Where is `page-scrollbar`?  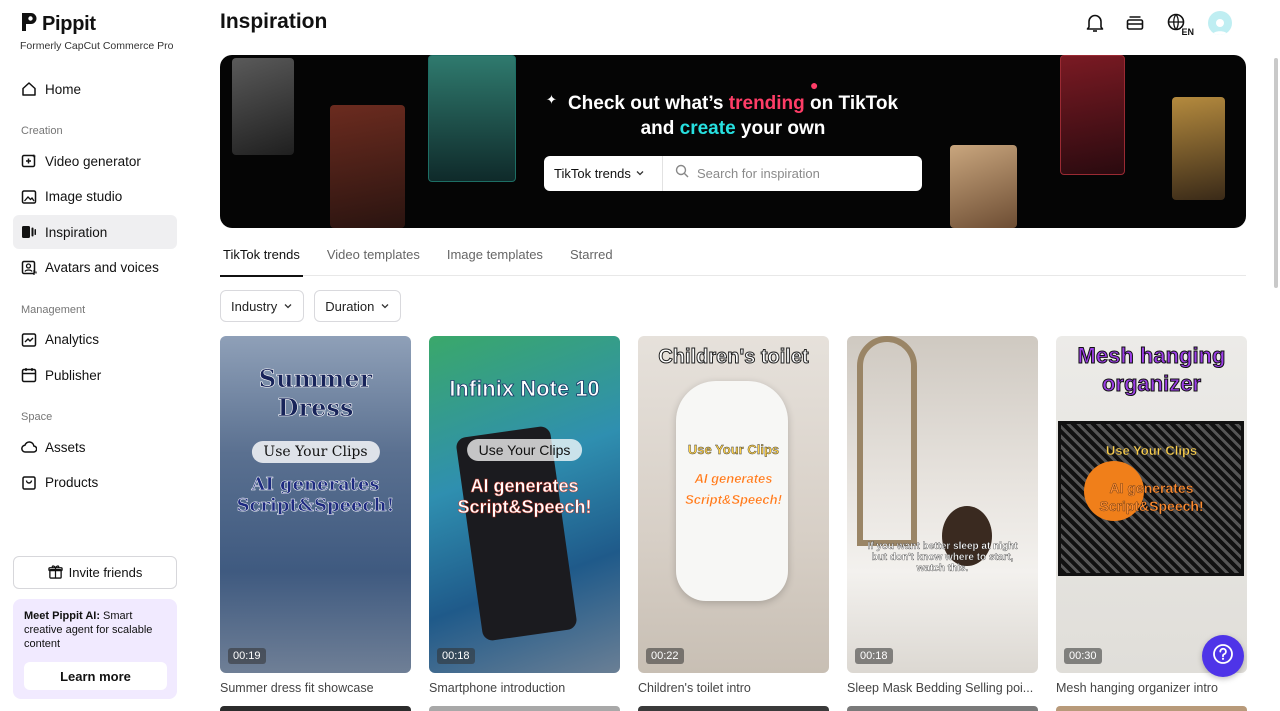
page-scrollbar is located at coordinates (1276, 173).